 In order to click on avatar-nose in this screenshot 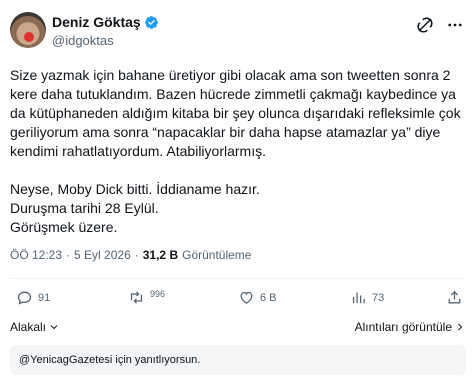, I will do `click(29, 37)`.